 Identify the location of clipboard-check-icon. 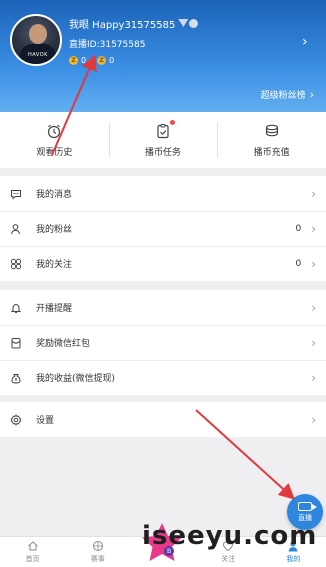
(165, 129).